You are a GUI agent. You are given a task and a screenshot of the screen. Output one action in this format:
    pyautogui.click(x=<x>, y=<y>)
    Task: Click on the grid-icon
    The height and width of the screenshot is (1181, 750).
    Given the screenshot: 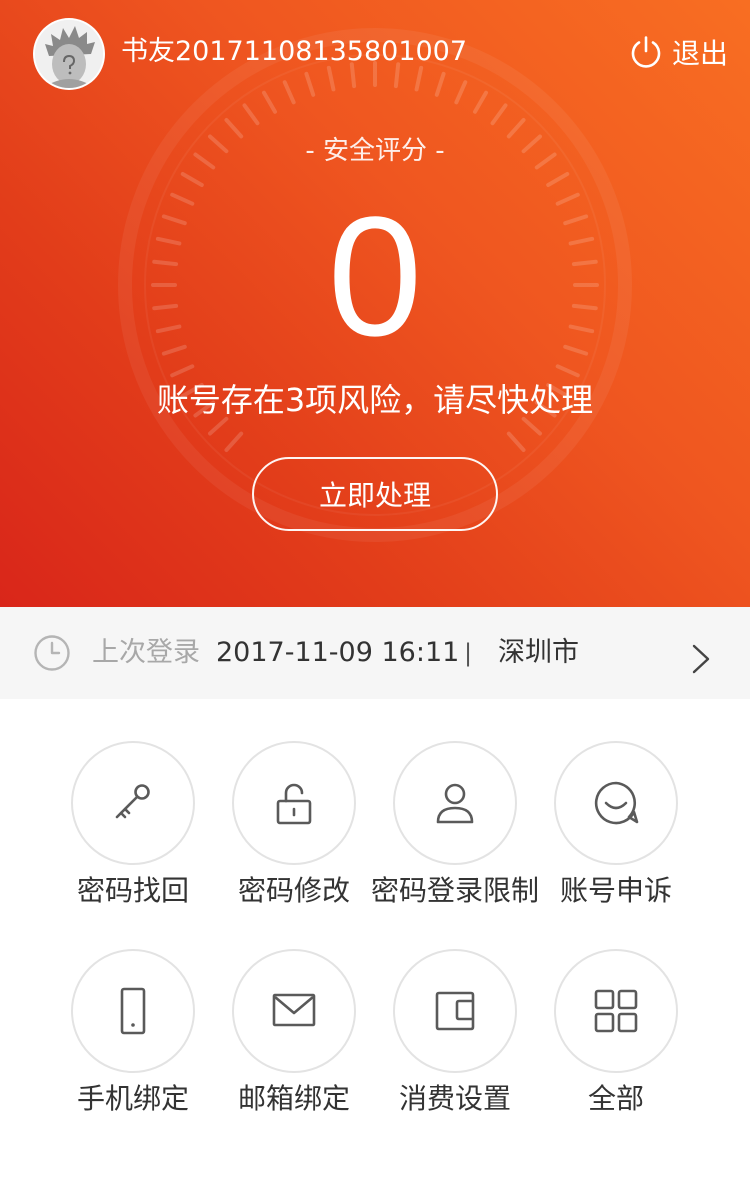 What is the action you would take?
    pyautogui.click(x=616, y=1011)
    